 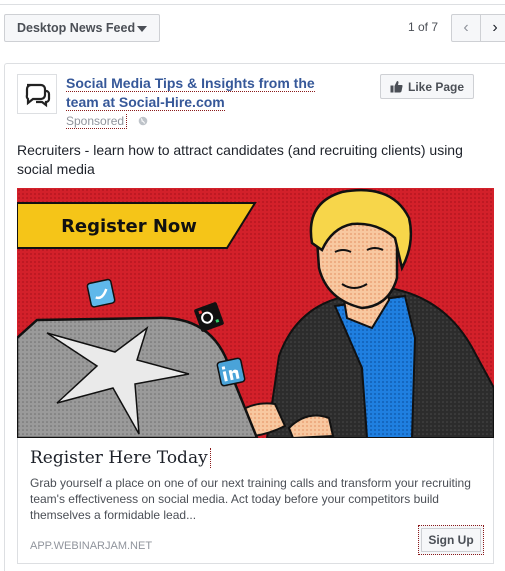 I want to click on ad-headline: Register Here Today, so click(x=120, y=458).